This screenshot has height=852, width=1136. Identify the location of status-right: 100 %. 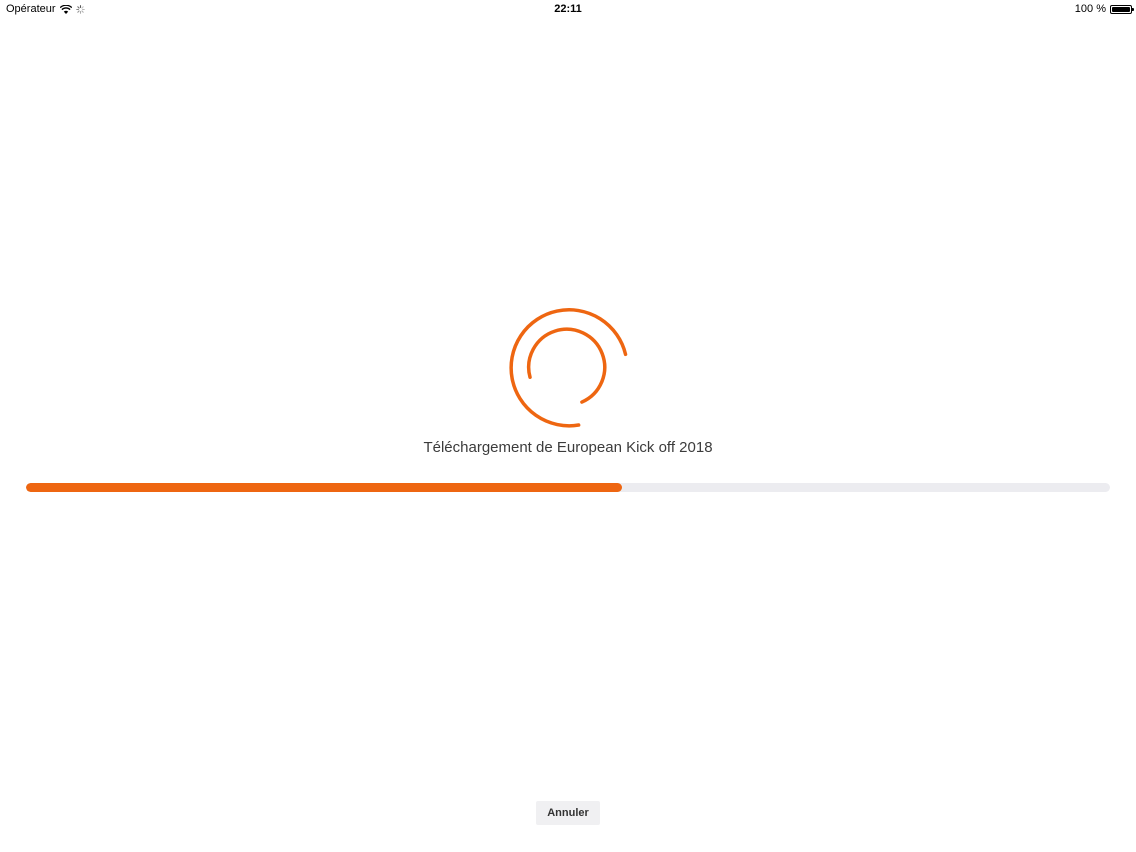
(1104, 9).